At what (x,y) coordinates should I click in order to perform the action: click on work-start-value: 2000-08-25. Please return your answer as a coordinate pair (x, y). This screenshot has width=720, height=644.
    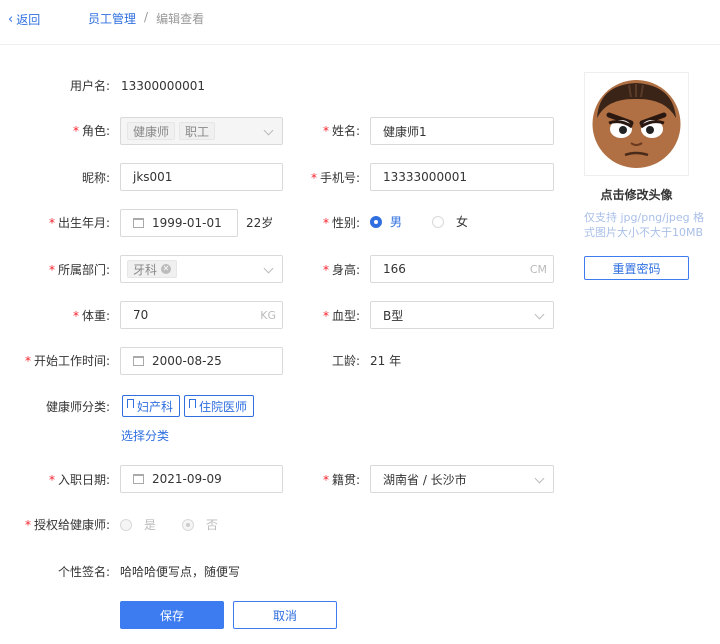
    Looking at the image, I should click on (187, 361).